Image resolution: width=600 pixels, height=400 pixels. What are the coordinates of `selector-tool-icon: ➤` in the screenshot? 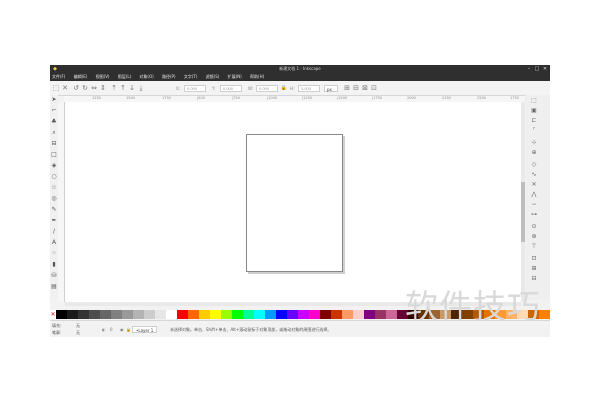 It's located at (54, 100).